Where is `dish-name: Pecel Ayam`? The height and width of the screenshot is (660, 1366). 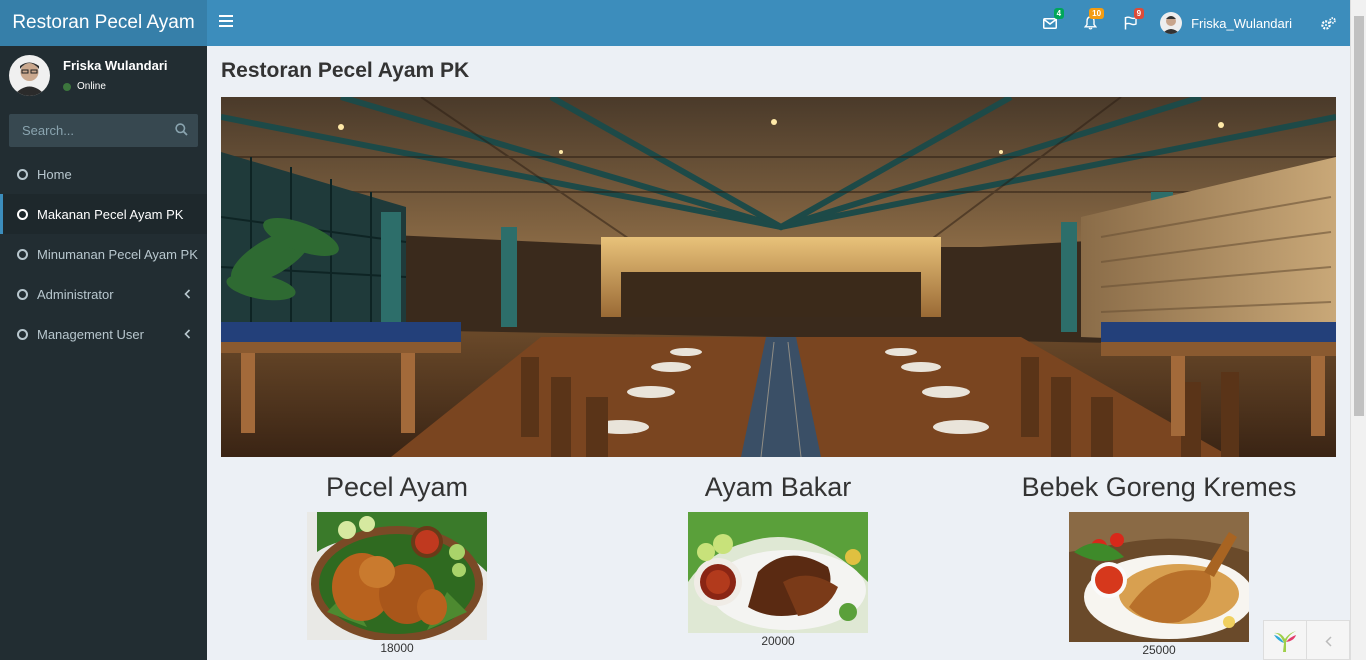 dish-name: Pecel Ayam is located at coordinates (397, 487).